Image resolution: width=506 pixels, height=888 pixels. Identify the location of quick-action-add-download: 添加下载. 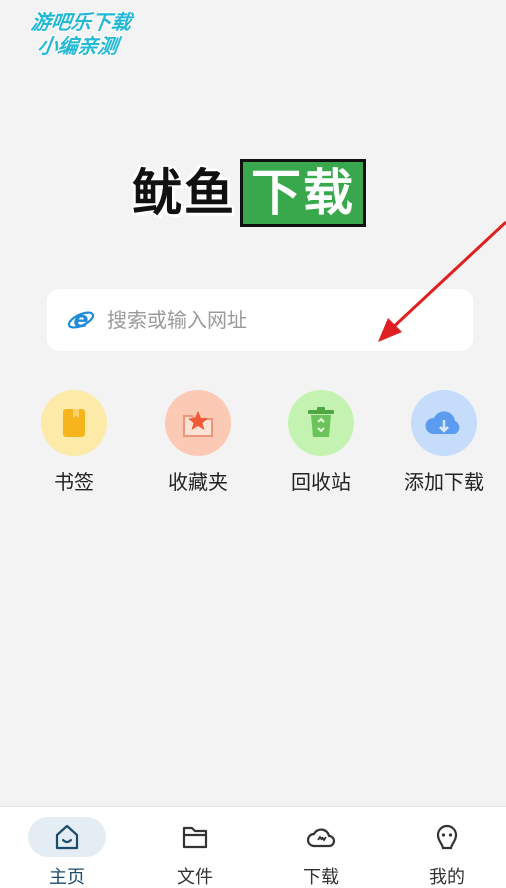
(444, 442).